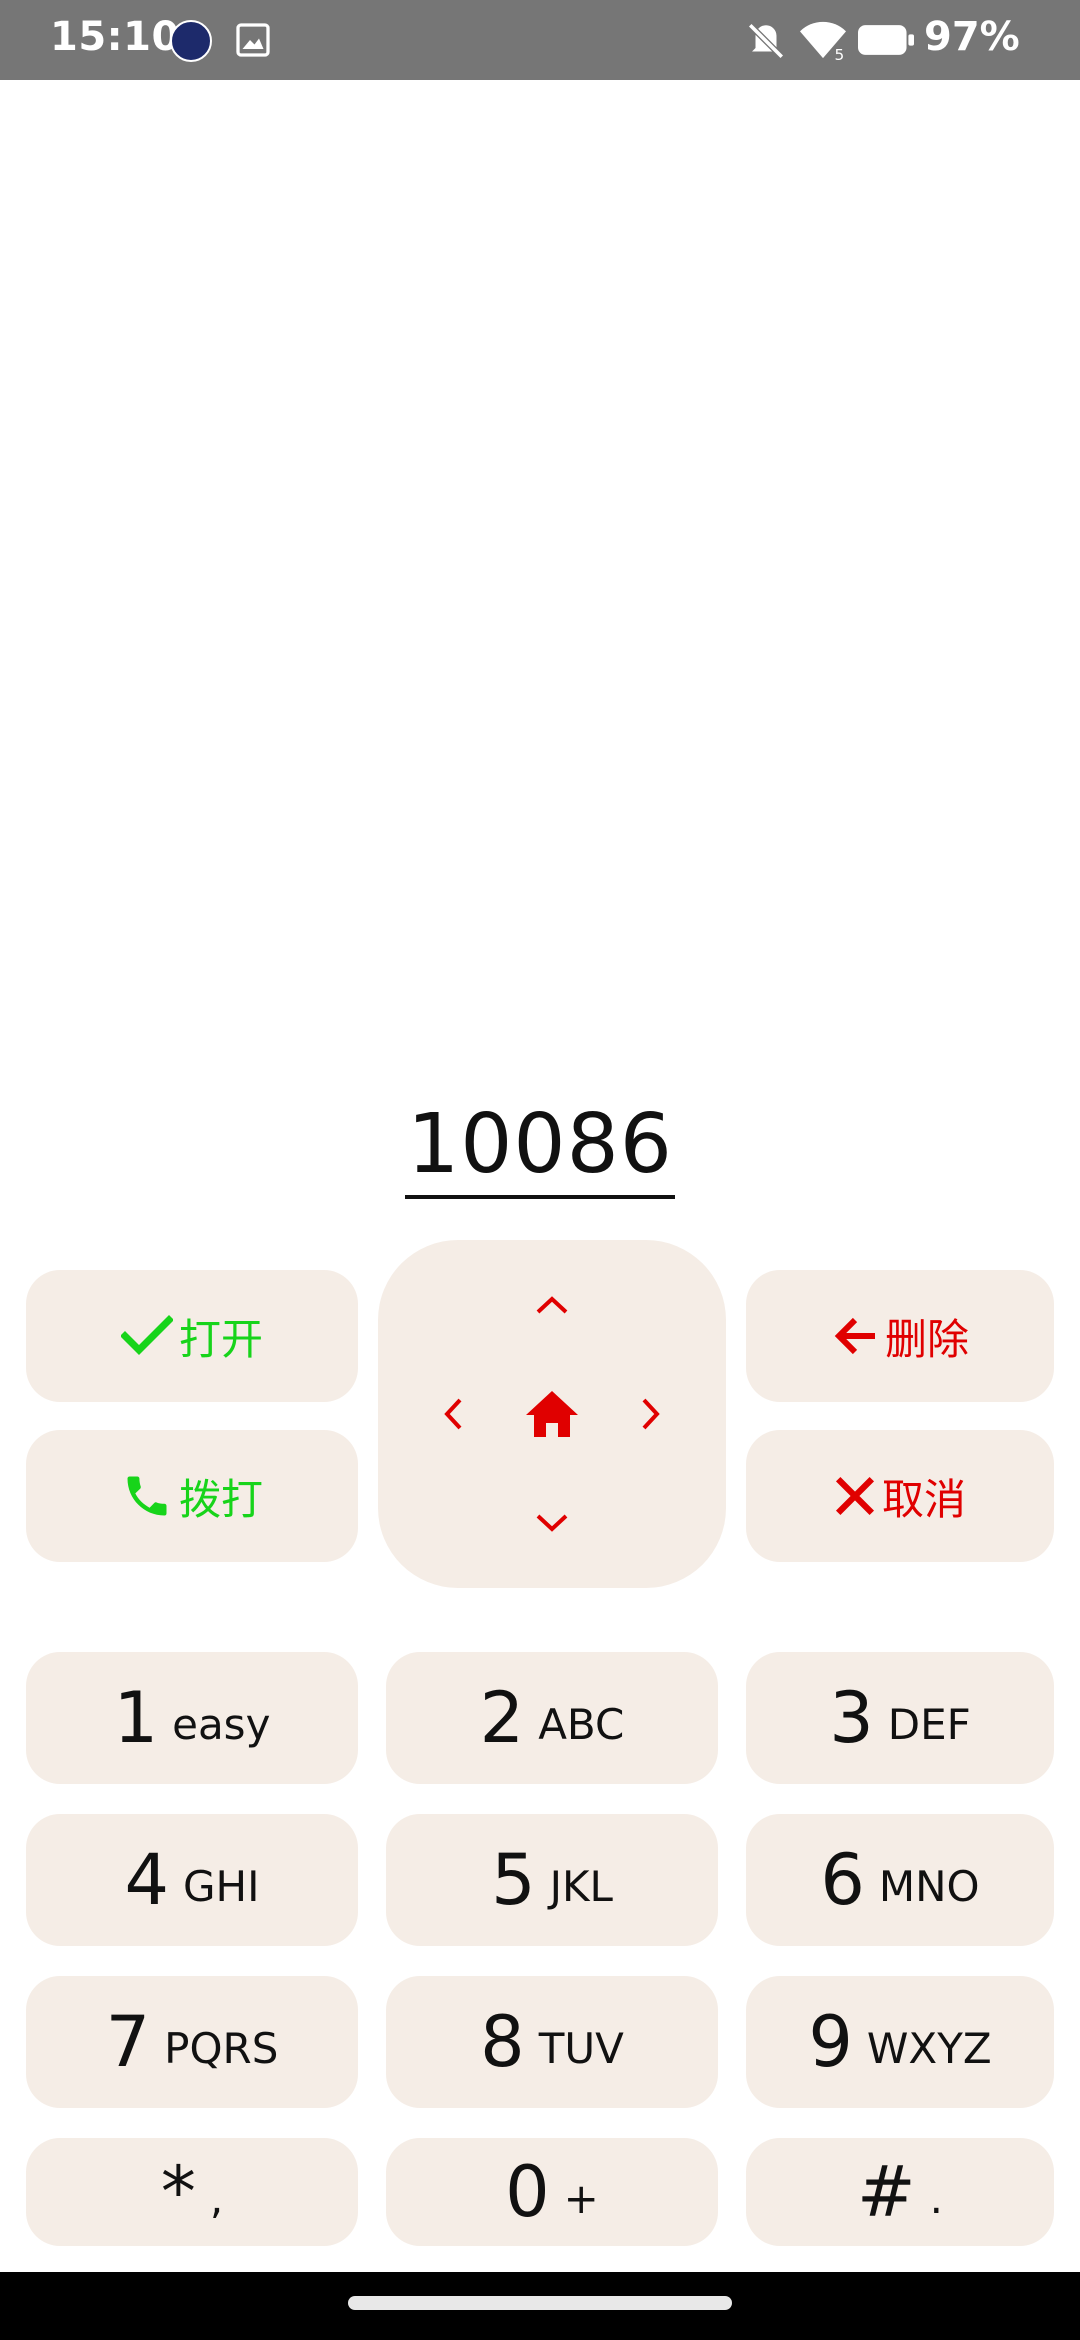 This screenshot has width=1080, height=2340. What do you see at coordinates (216, 2198) in the screenshot?
I see `key-letters: ,` at bounding box center [216, 2198].